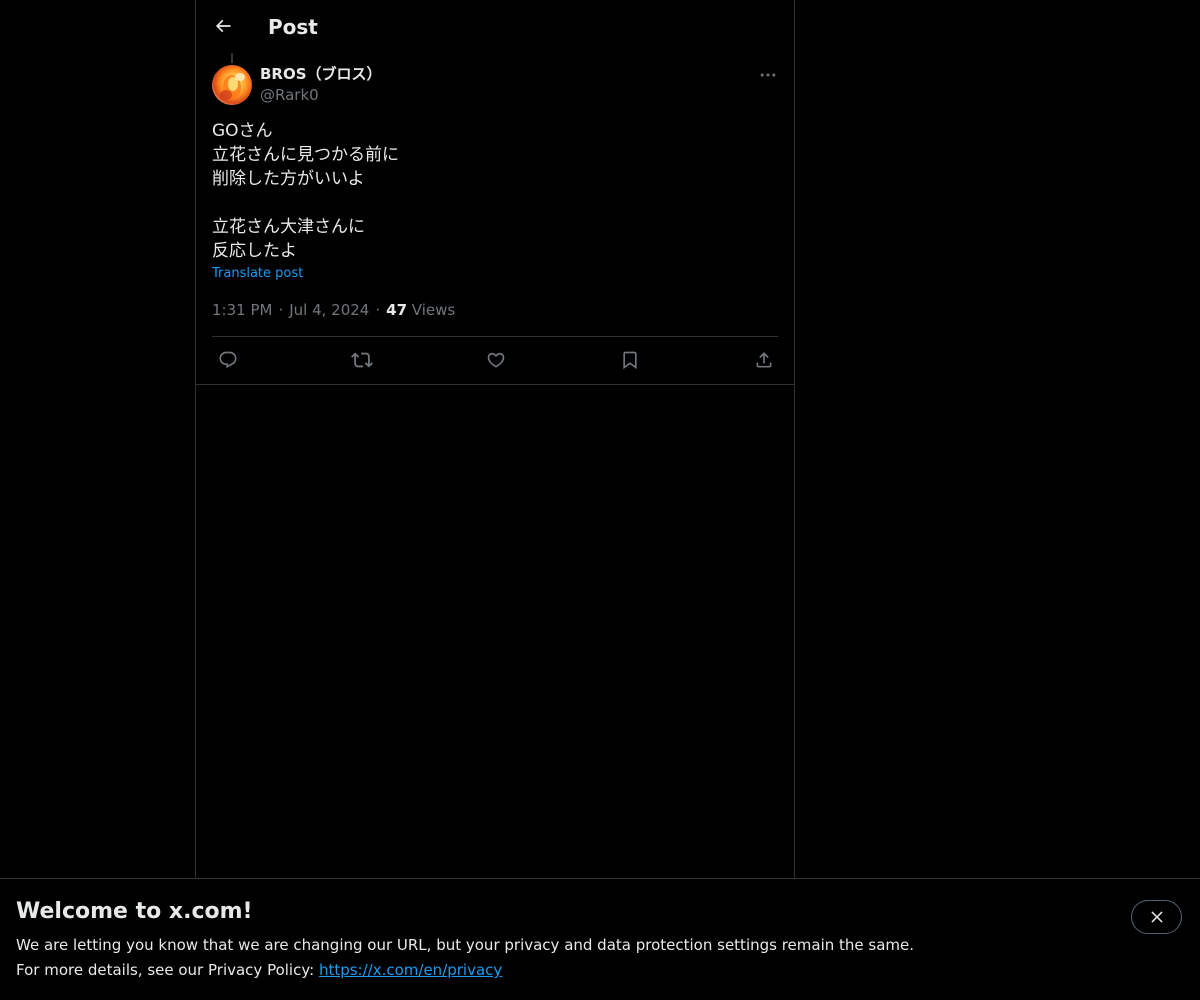  What do you see at coordinates (134, 911) in the screenshot?
I see `banner-title: Welcome to x.com!` at bounding box center [134, 911].